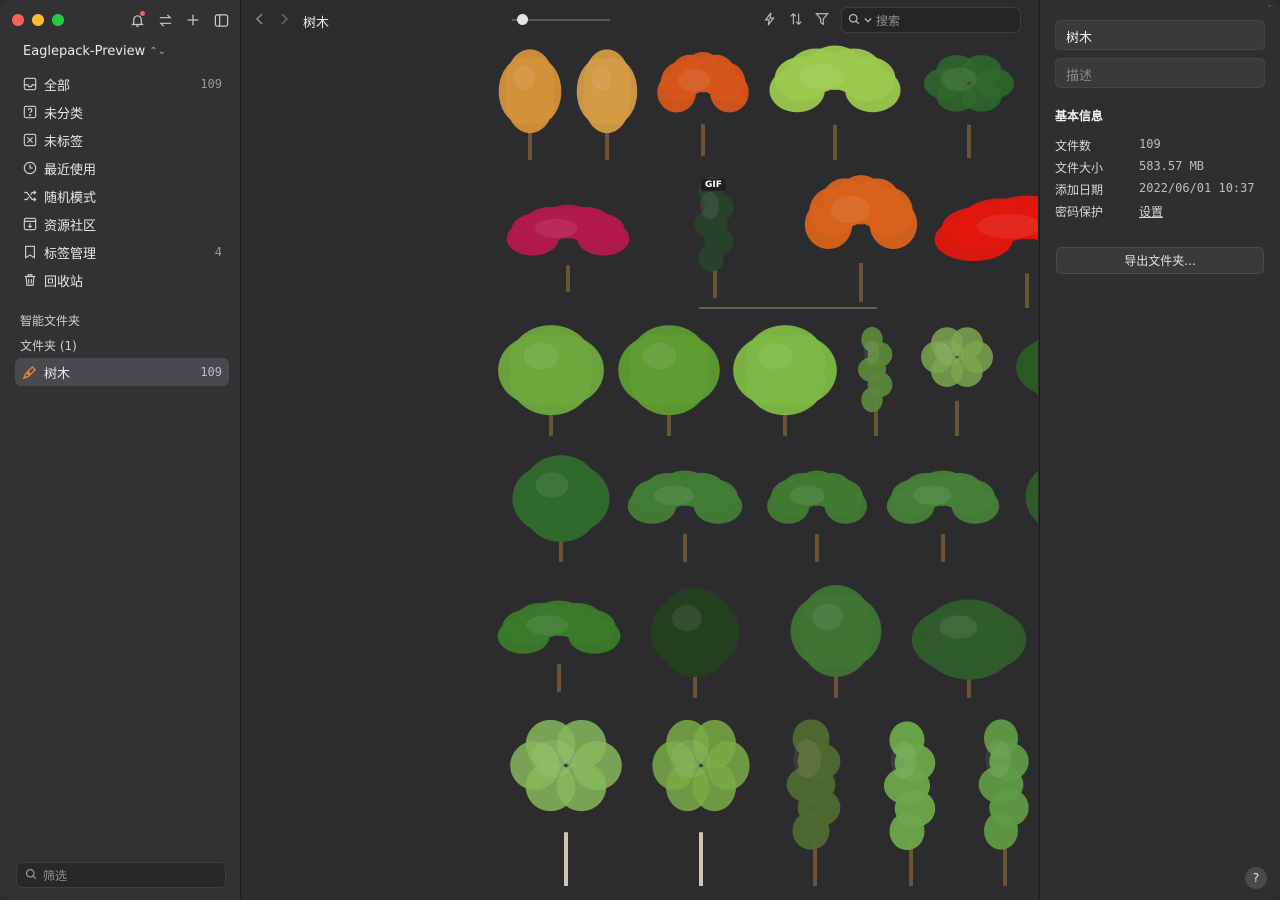  Describe the element at coordinates (121, 875) in the screenshot. I see `filter-input: 筛选` at that location.